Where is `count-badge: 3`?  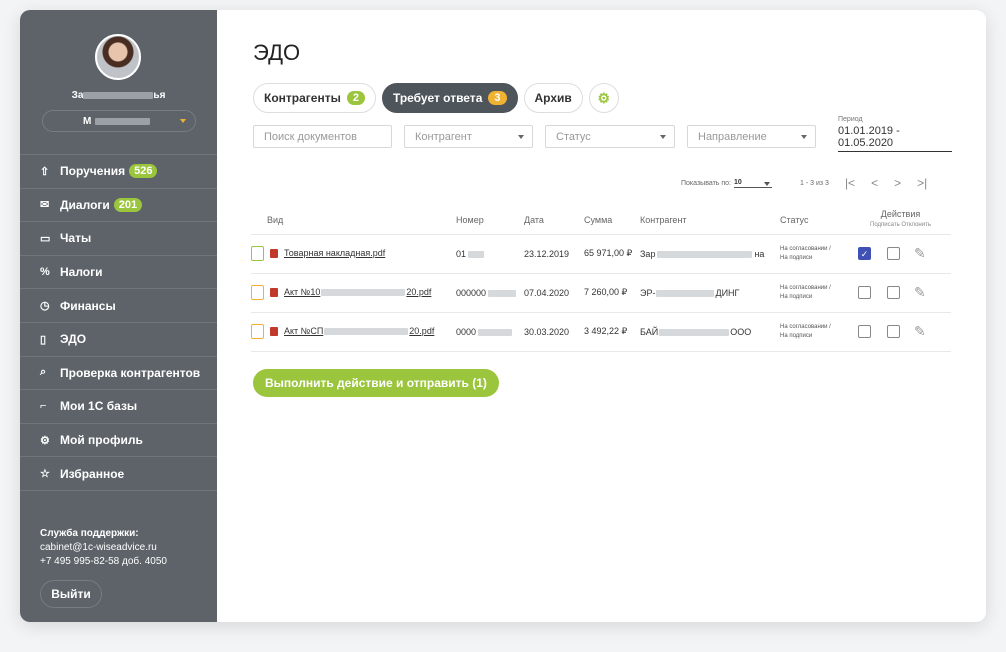 count-badge: 3 is located at coordinates (497, 98).